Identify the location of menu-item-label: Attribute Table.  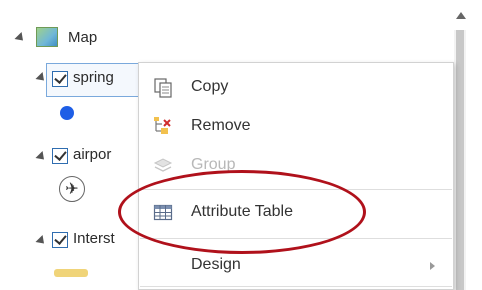
(242, 211).